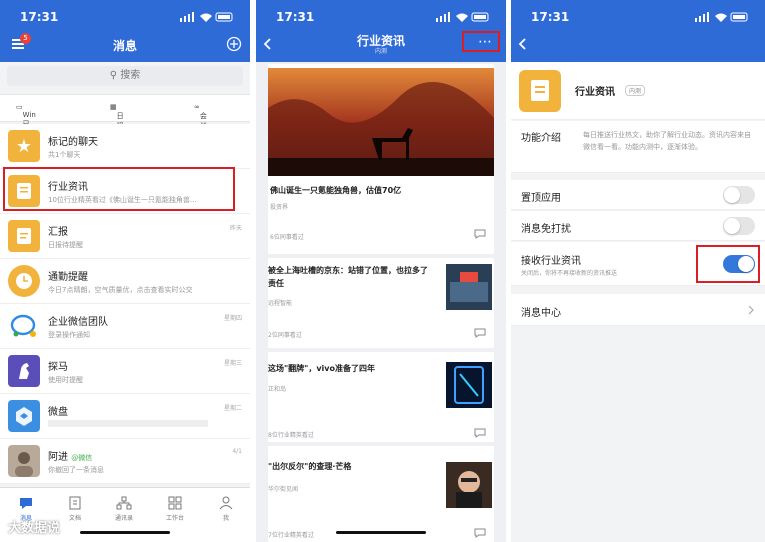 Image resolution: width=765 pixels, height=542 pixels. I want to click on article-source: 投资界, so click(279, 207).